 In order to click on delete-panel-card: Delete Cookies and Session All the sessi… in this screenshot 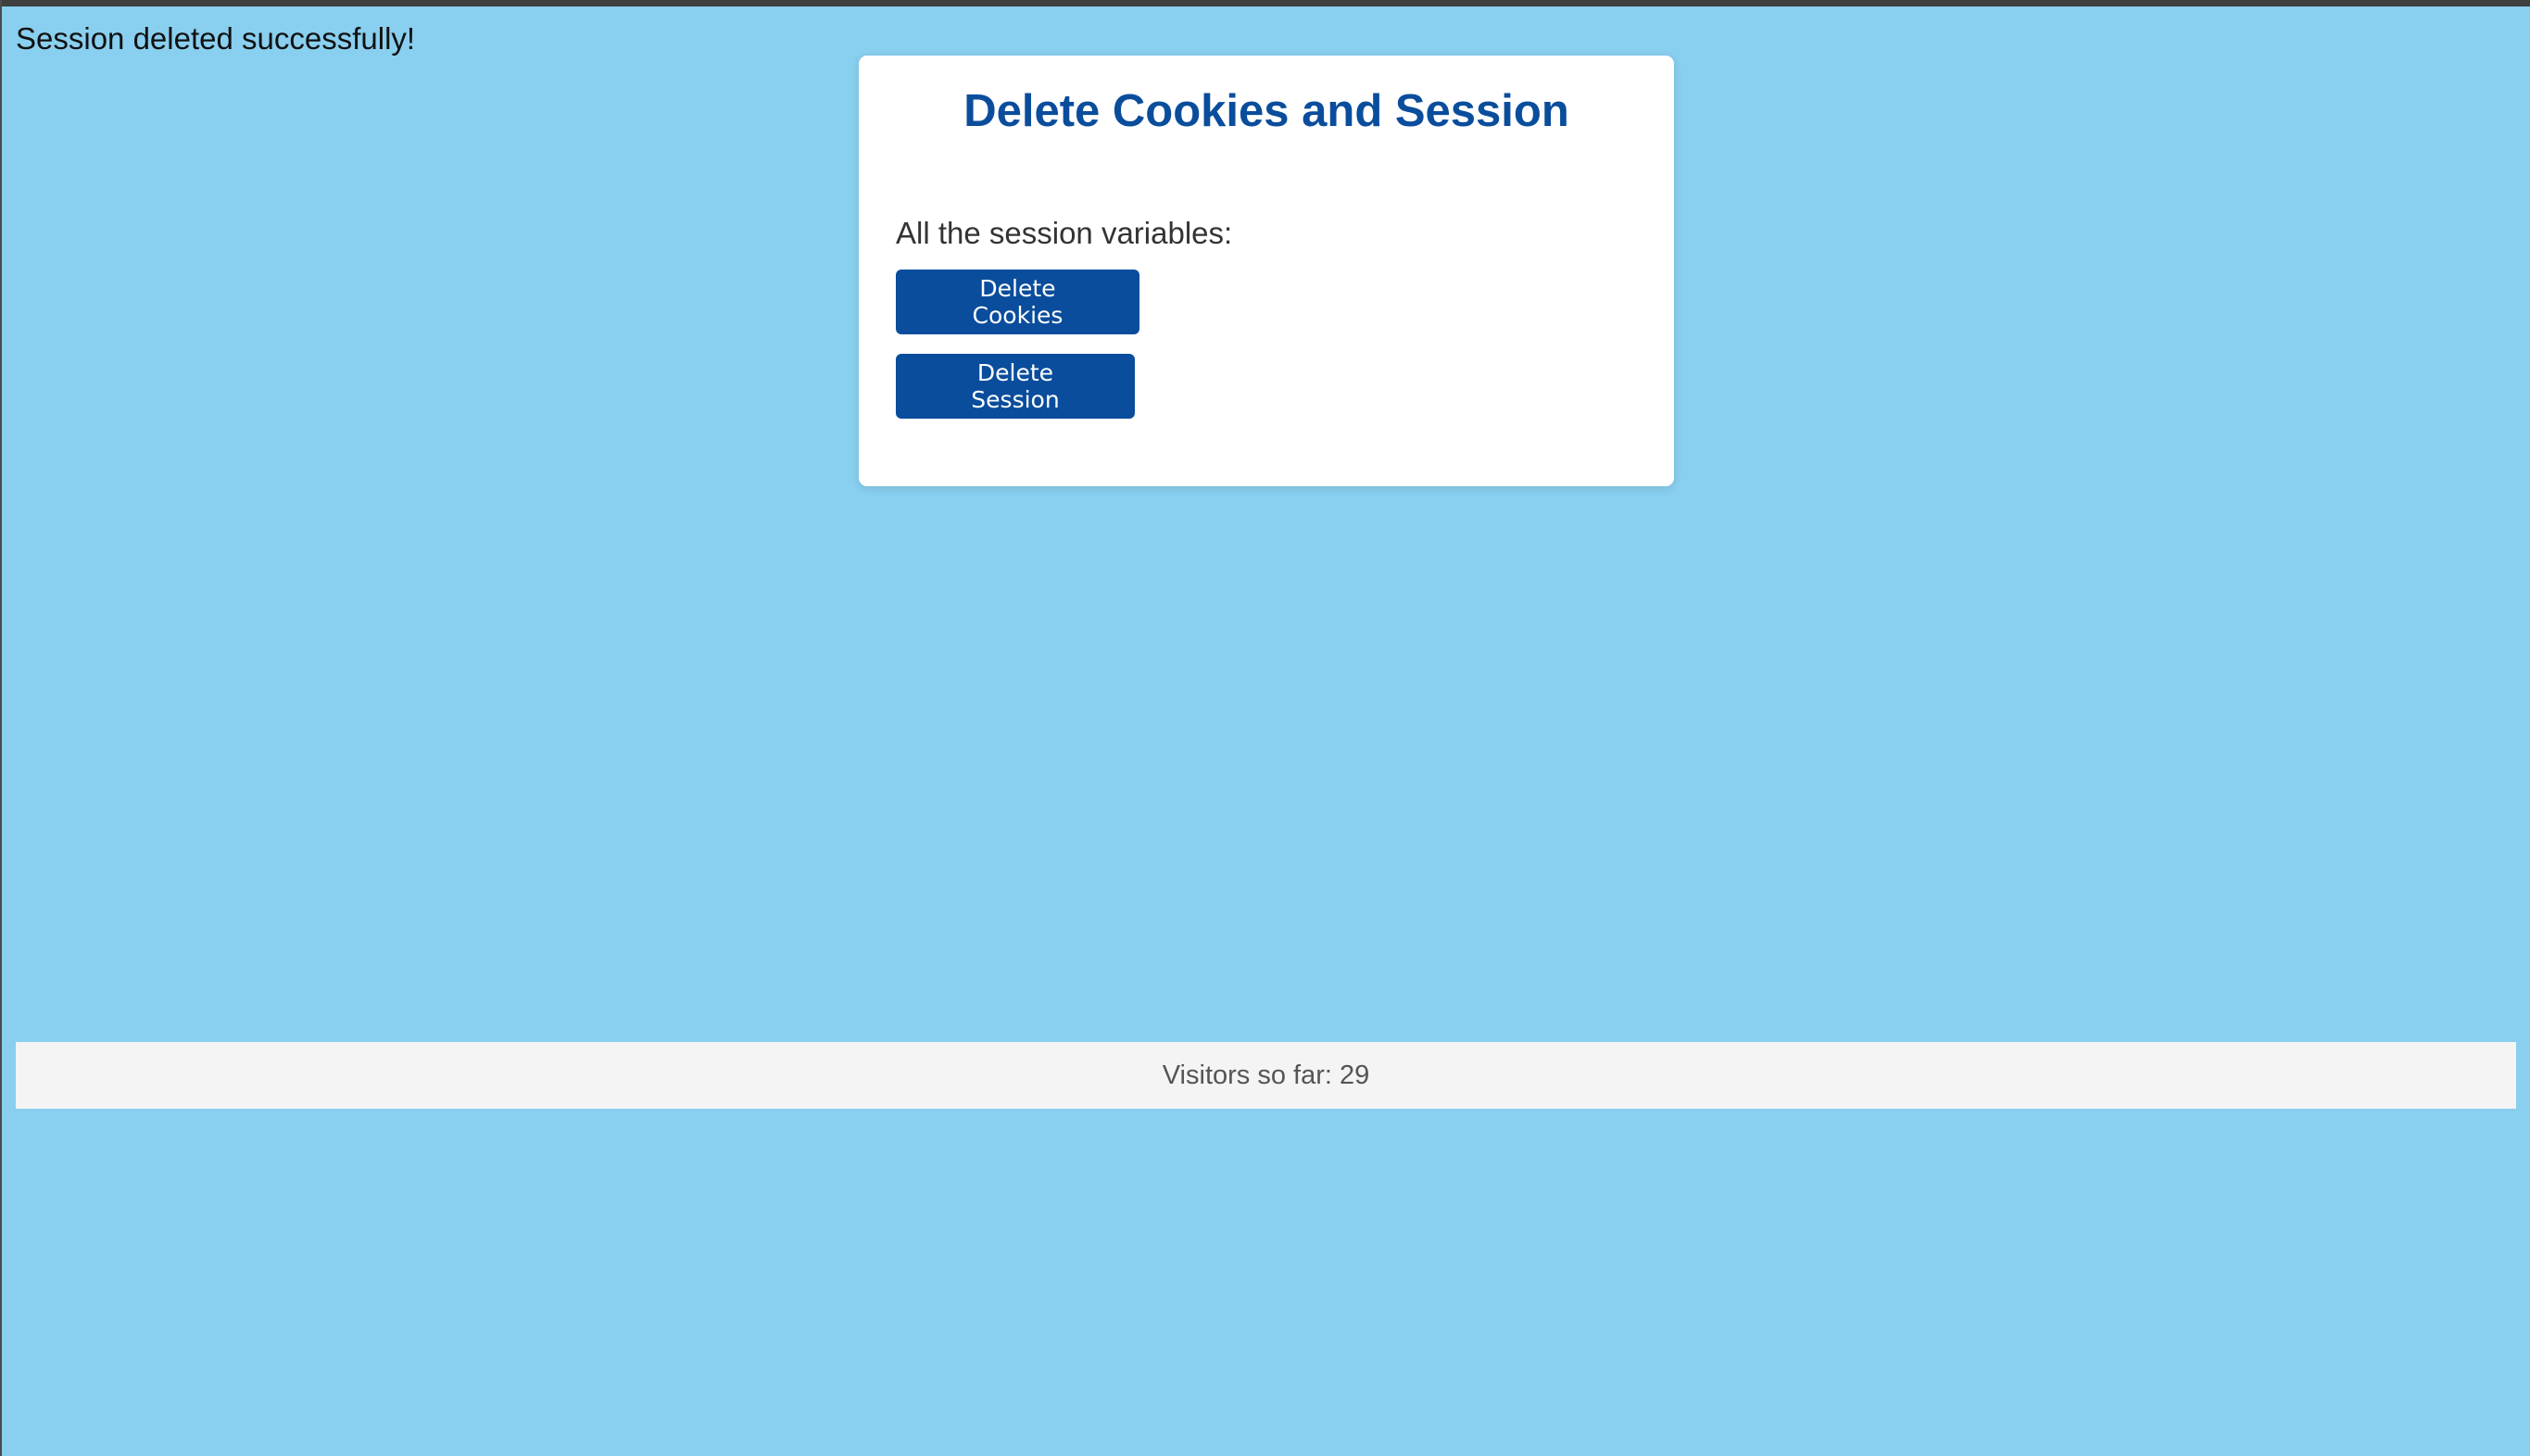, I will do `click(1266, 271)`.